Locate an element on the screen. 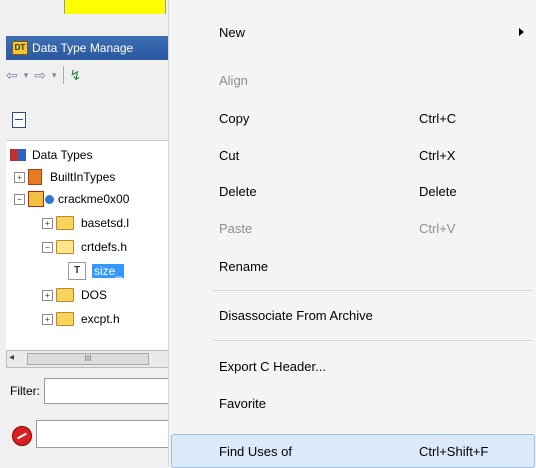  data-type-manager-icon: DT is located at coordinates (20, 48).